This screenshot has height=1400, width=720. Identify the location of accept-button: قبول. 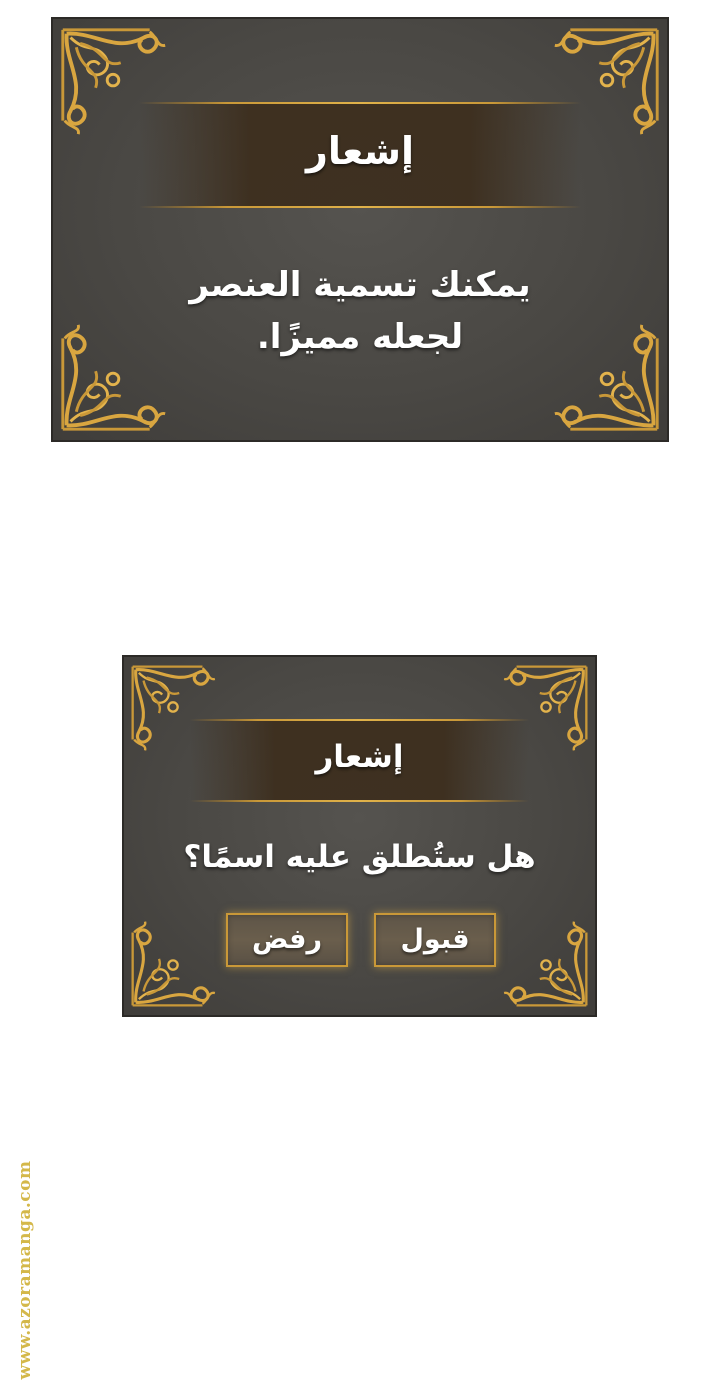
(435, 940).